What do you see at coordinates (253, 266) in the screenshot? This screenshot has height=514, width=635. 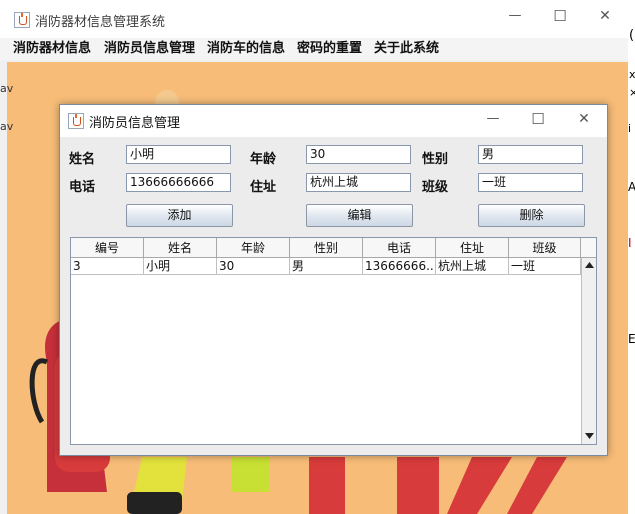 I see `table-cell-age: 30` at bounding box center [253, 266].